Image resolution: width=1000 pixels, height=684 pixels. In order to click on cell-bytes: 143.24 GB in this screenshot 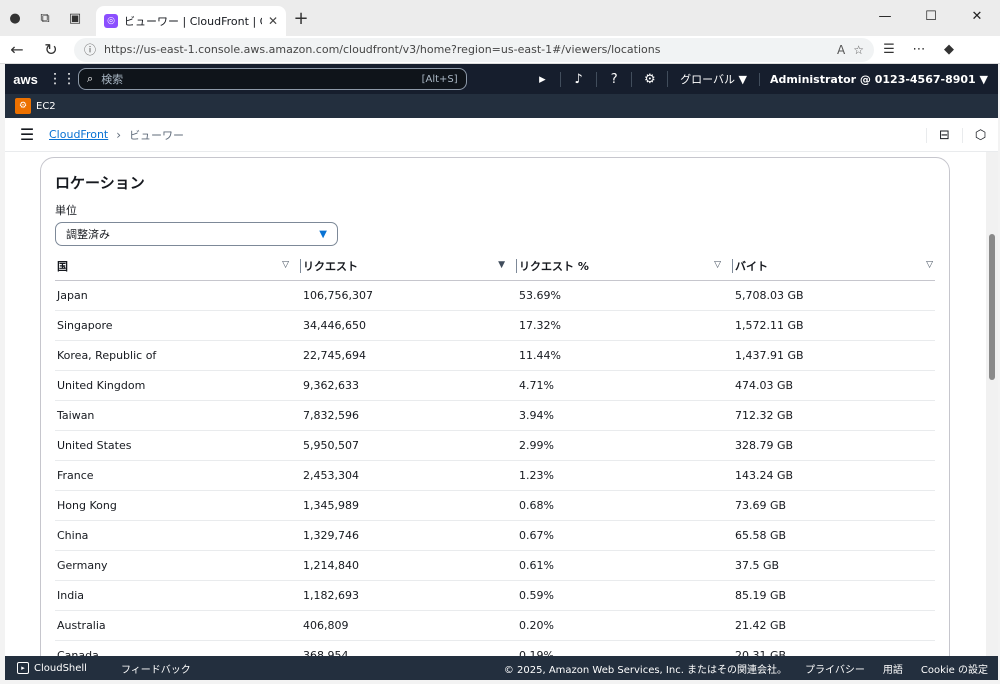, I will do `click(834, 475)`.